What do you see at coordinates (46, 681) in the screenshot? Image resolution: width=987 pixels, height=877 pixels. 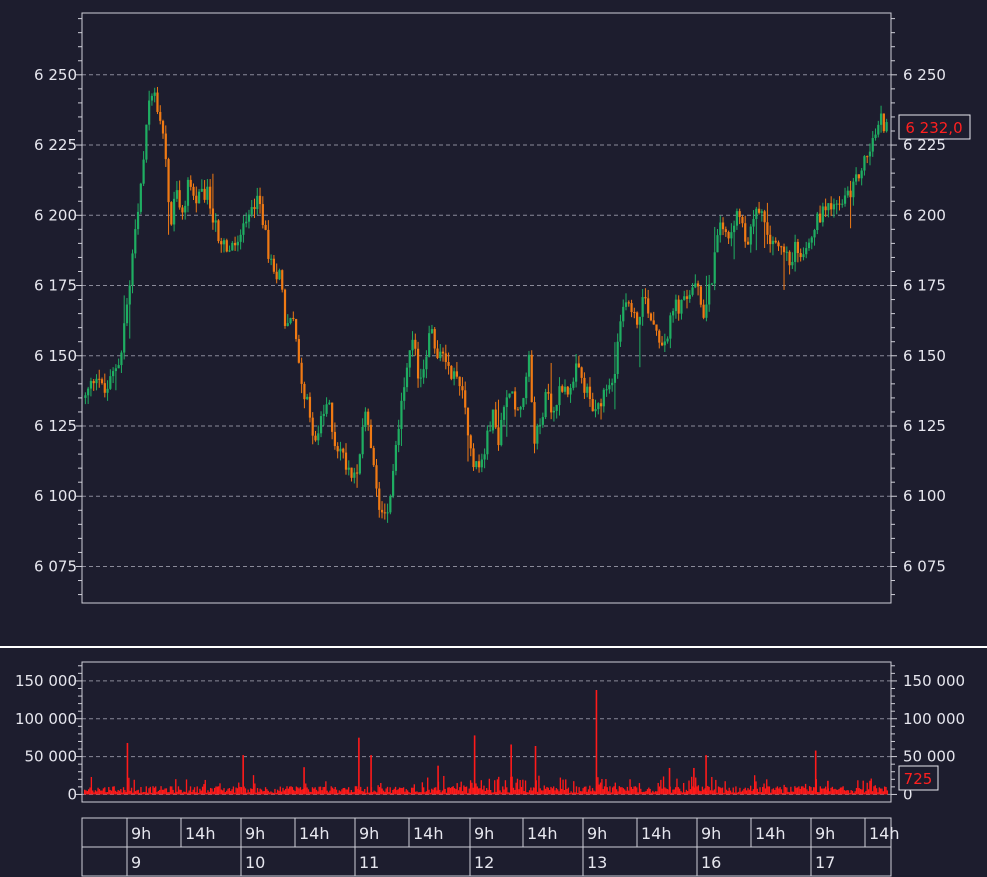 I see `volume-tick-label-left: 150 000` at bounding box center [46, 681].